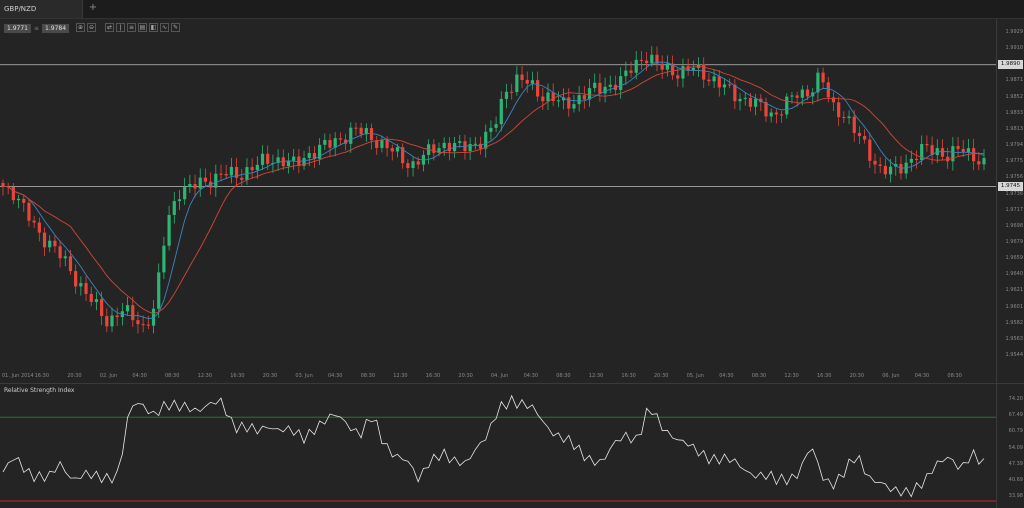 This screenshot has height=508, width=1024. What do you see at coordinates (1014, 258) in the screenshot?
I see `price-tick-label: 1.9659` at bounding box center [1014, 258].